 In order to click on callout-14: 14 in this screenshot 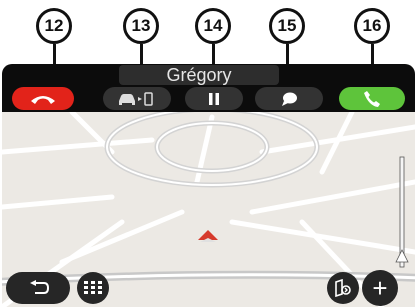, I will do `click(213, 26)`.